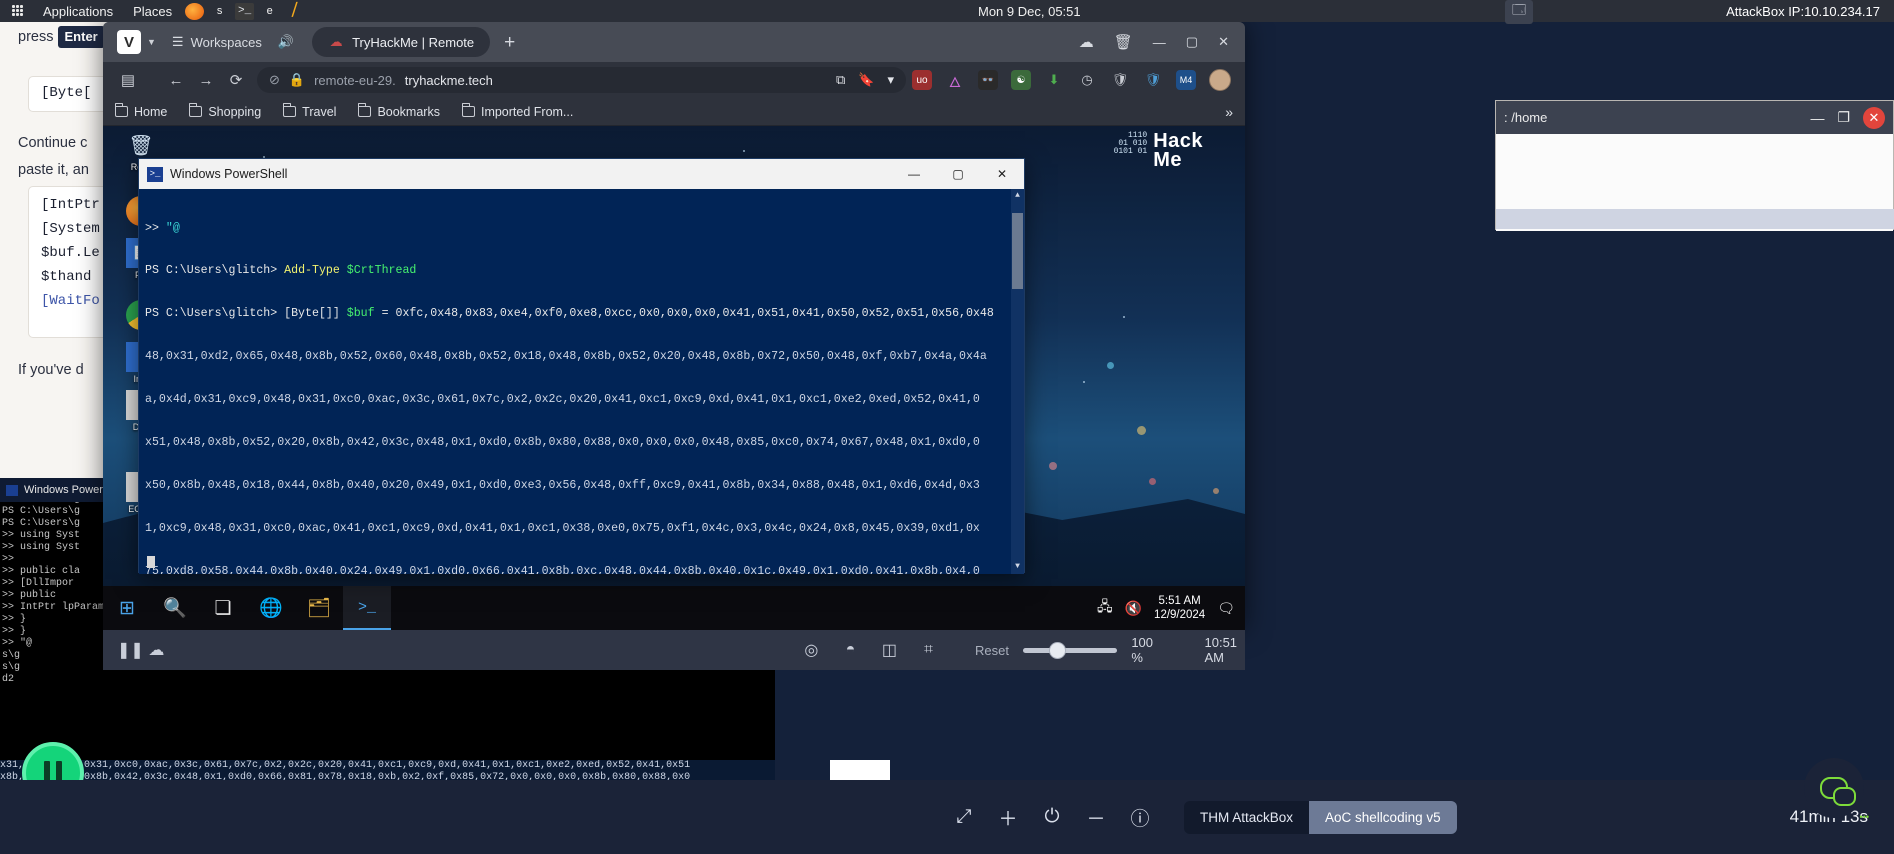 The height and width of the screenshot is (854, 1894). What do you see at coordinates (1874, 117) in the screenshot?
I see `home-close-button: ✕` at bounding box center [1874, 117].